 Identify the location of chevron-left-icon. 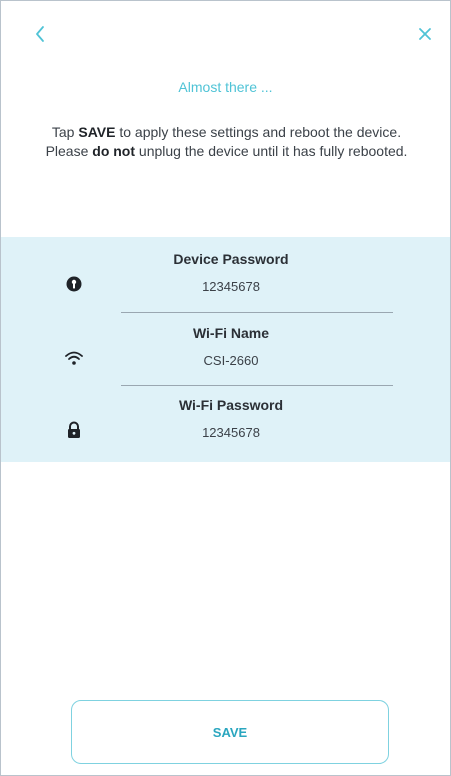
(40, 34).